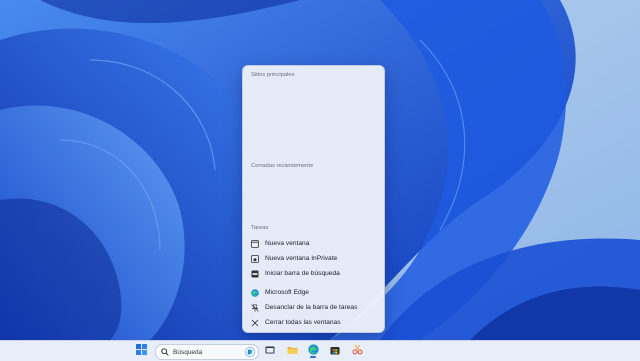  I want to click on task-launch-search-bar: Iniciar barra de búsqueda, so click(313, 273).